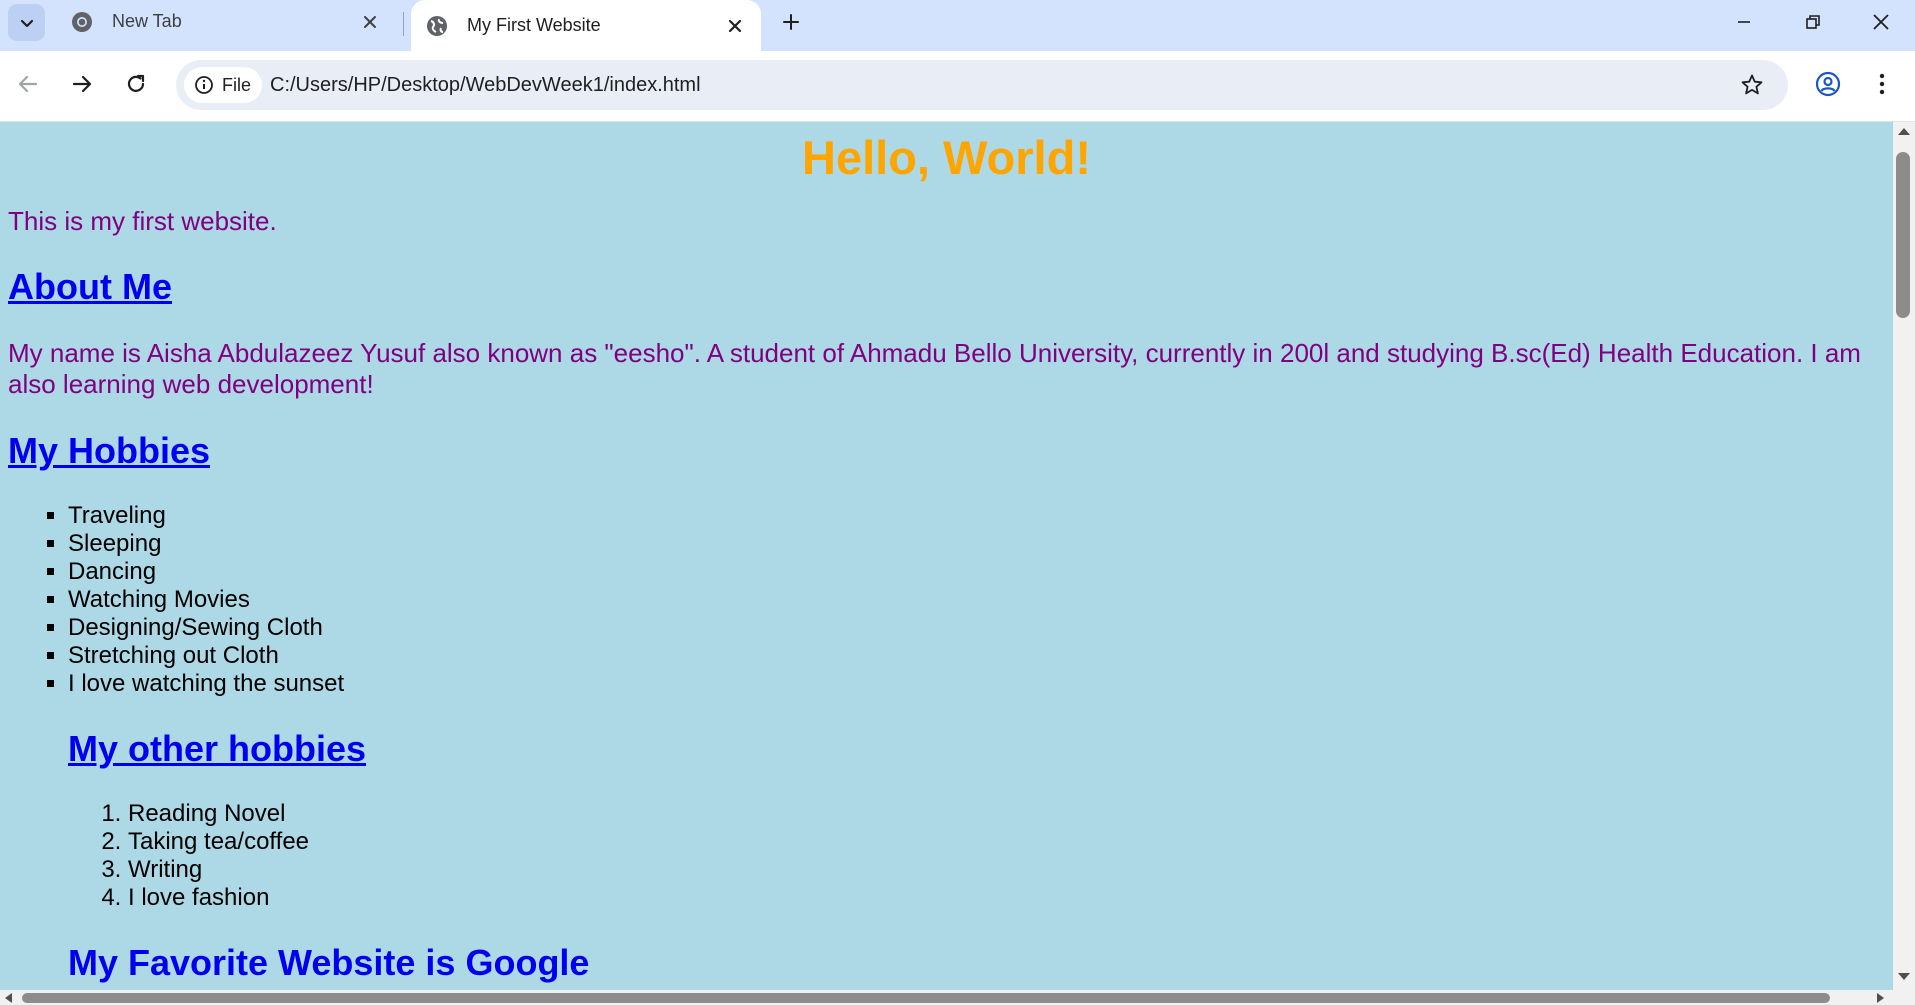 The height and width of the screenshot is (1005, 1915). What do you see at coordinates (329, 962) in the screenshot?
I see `favorite-website-heading: My Favorite Website is Google` at bounding box center [329, 962].